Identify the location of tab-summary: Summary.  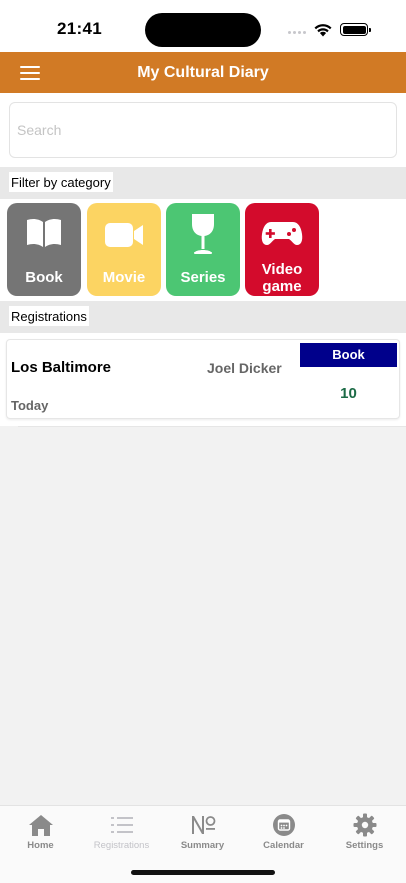
(202, 833).